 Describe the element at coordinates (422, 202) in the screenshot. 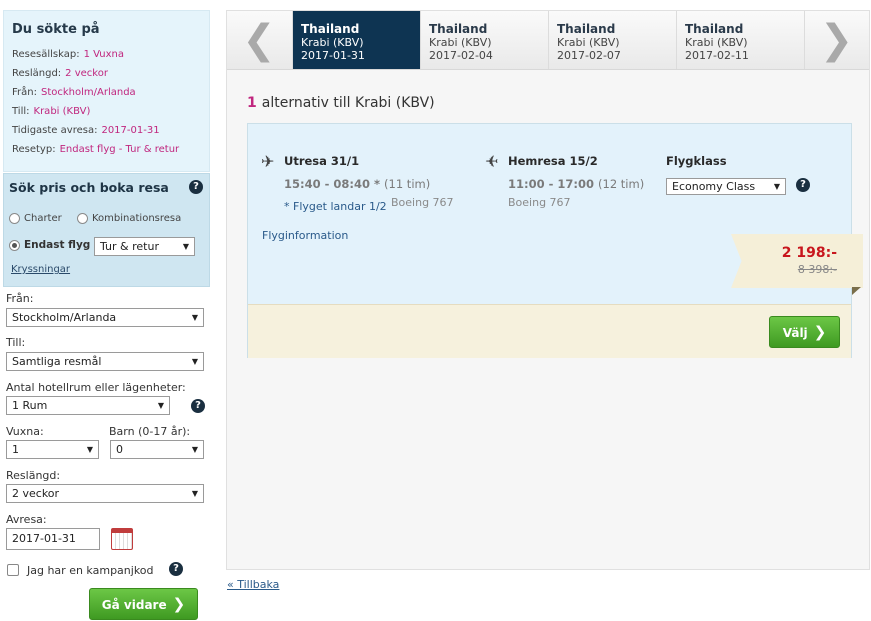

I see `outbound-aircraft: Boeing 767` at that location.